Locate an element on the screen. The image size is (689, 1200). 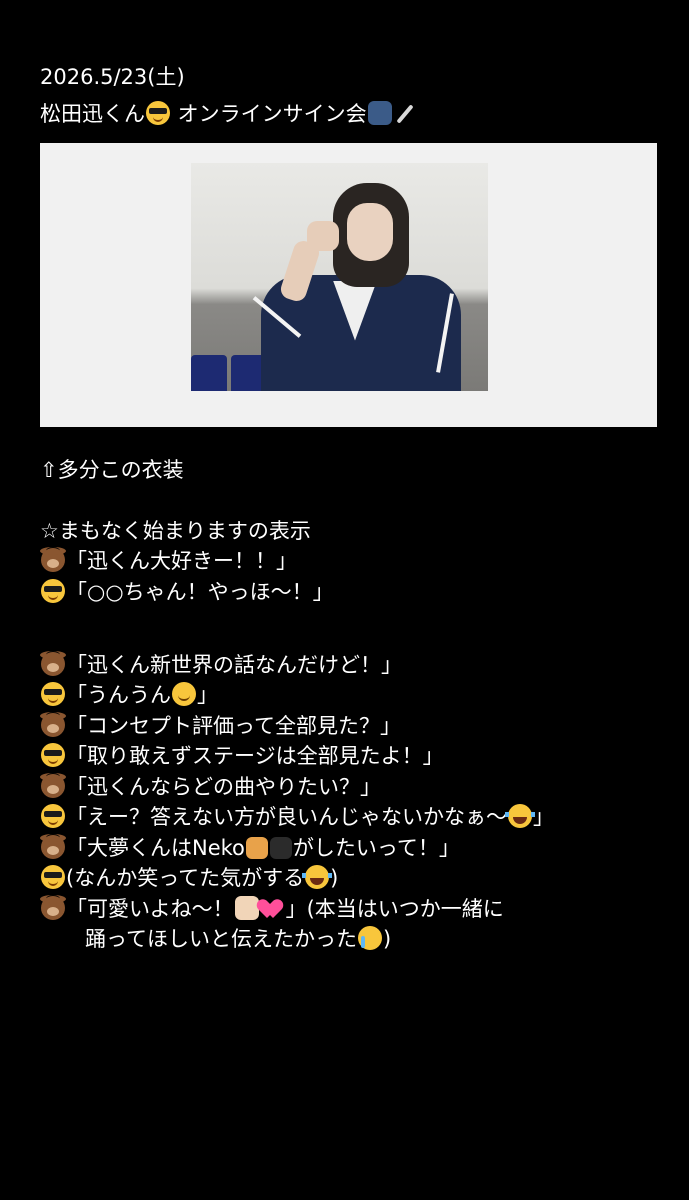
dialogue-text: 「うんうん is located at coordinates (118, 695).